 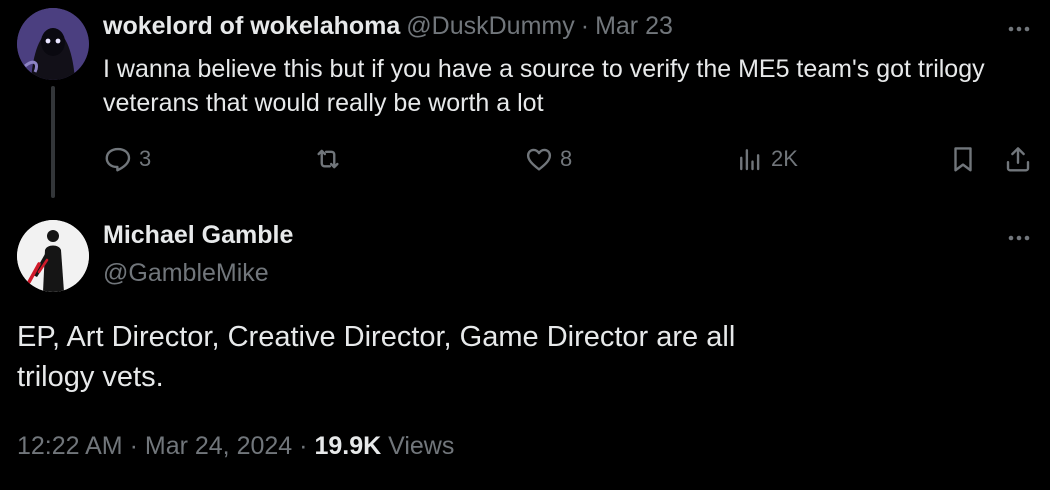 What do you see at coordinates (53, 142) in the screenshot?
I see `thread-connector-line` at bounding box center [53, 142].